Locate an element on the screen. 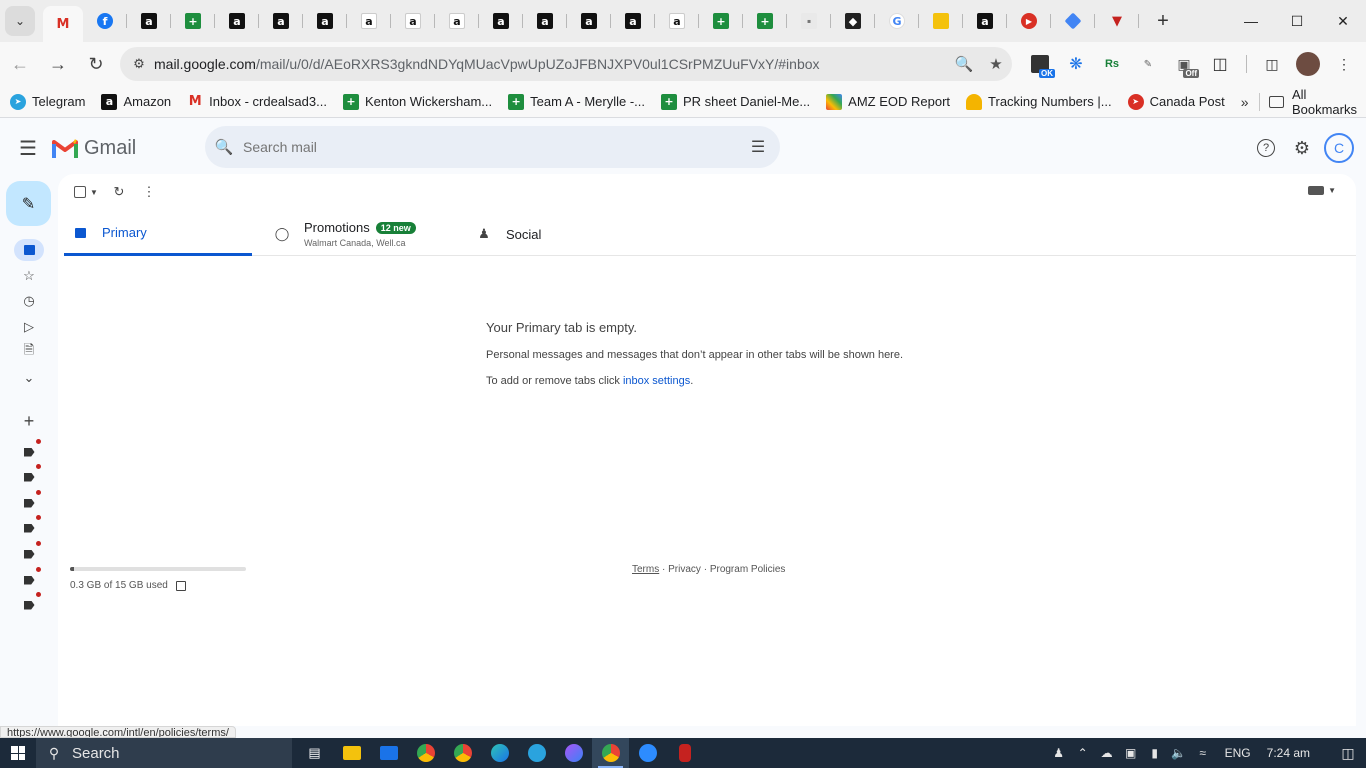 The image size is (1366, 768). zoom-icon: 🔍 is located at coordinates (964, 64).